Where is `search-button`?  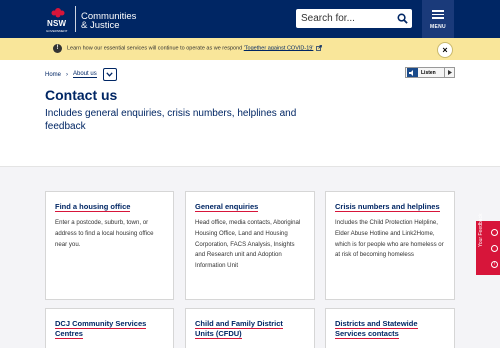 search-button is located at coordinates (402, 18).